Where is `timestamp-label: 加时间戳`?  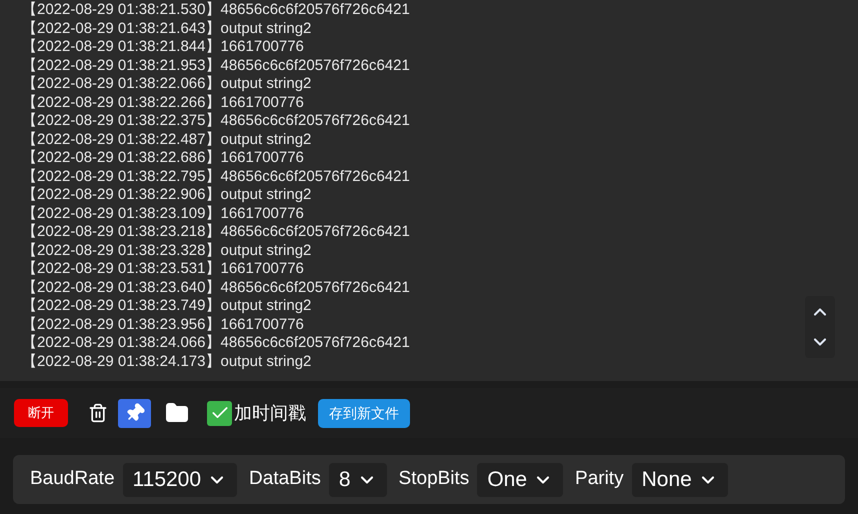 timestamp-label: 加时间戳 is located at coordinates (270, 413).